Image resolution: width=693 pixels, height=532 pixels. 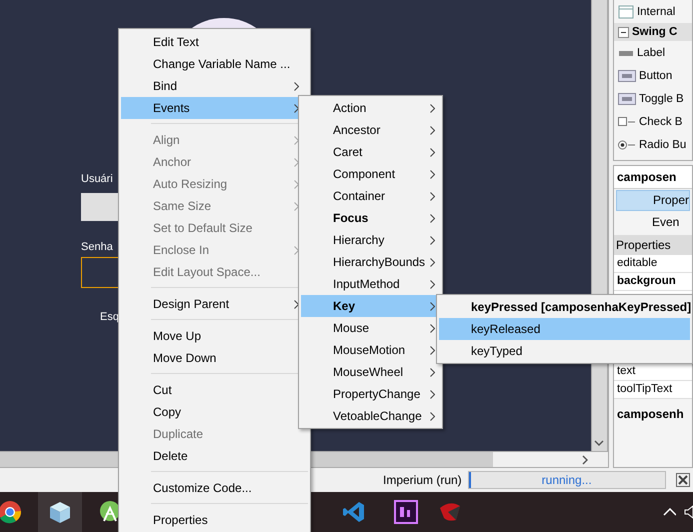 I want to click on property-name: text, so click(x=653, y=372).